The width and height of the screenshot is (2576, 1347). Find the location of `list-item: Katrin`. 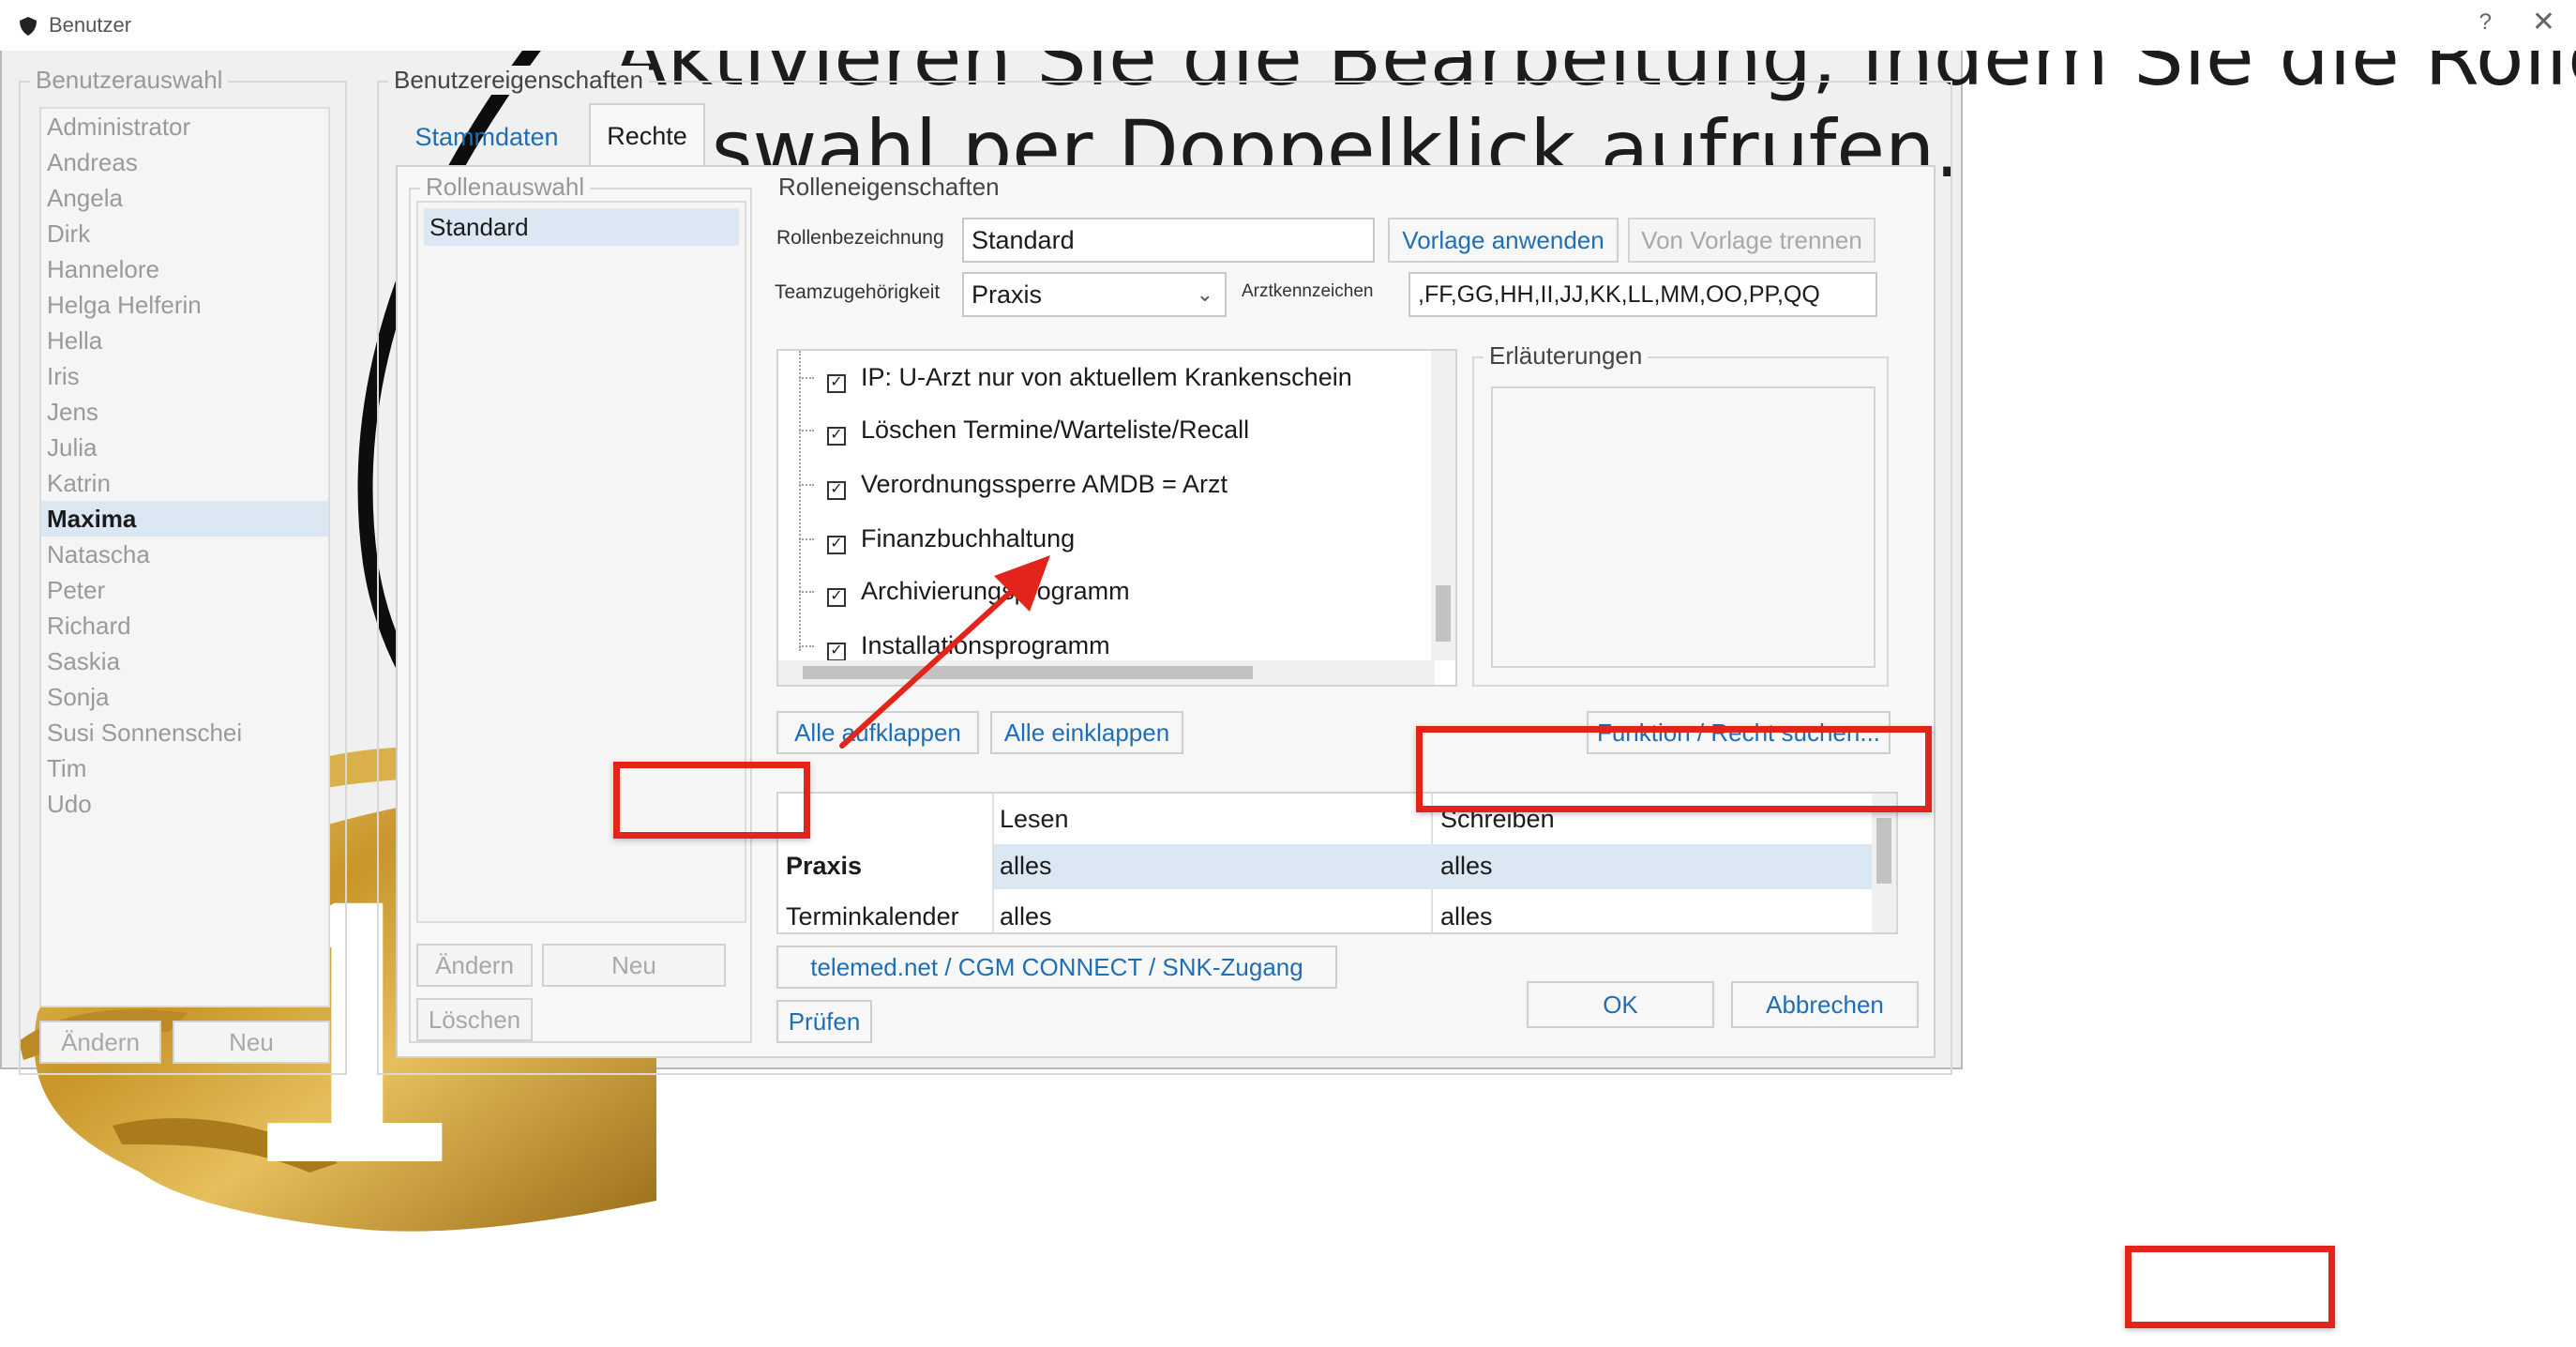

list-item: Katrin is located at coordinates (184, 483).